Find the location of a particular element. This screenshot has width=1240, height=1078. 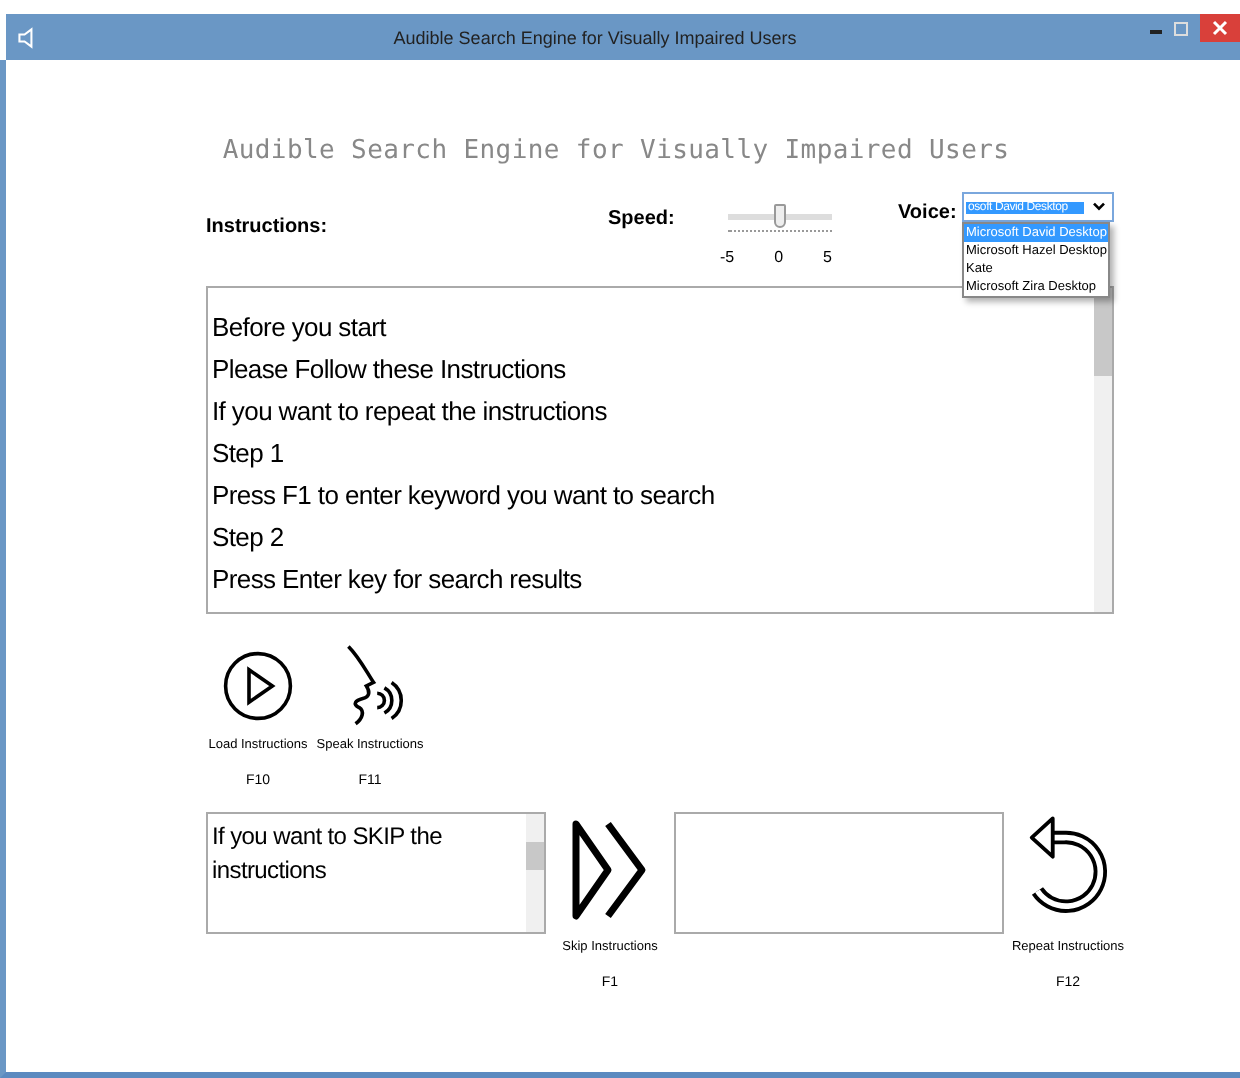

app-heading: Audible Search Engine for Visually Impaired Users is located at coordinates (616, 151).